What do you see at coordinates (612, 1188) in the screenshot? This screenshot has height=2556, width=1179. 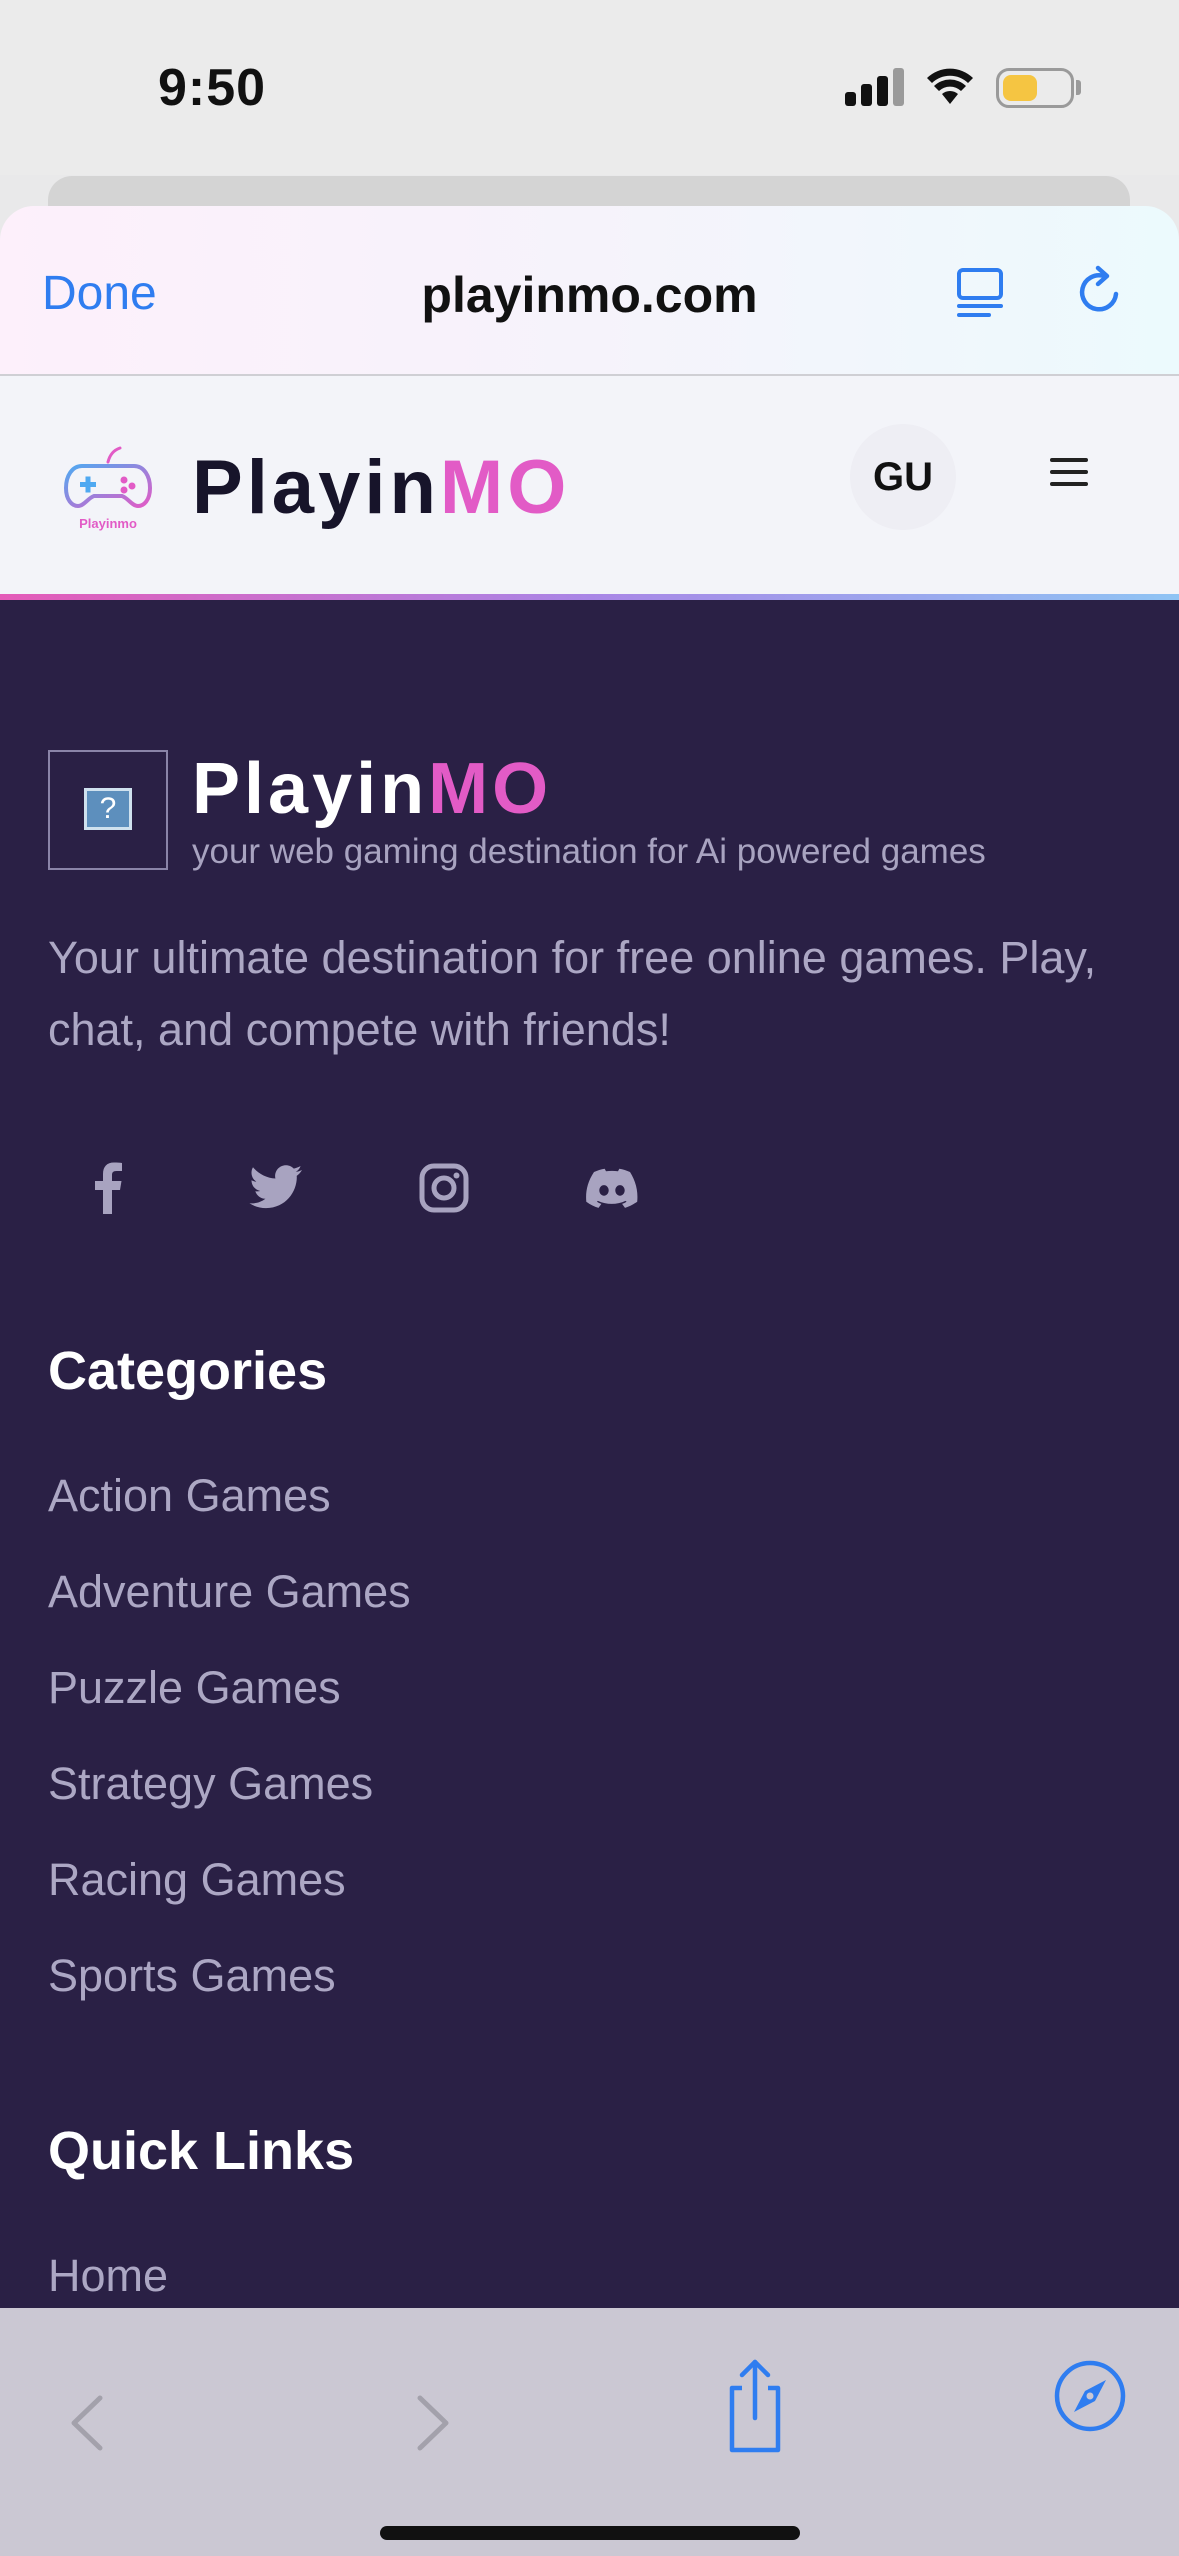 I see `discord-icon` at bounding box center [612, 1188].